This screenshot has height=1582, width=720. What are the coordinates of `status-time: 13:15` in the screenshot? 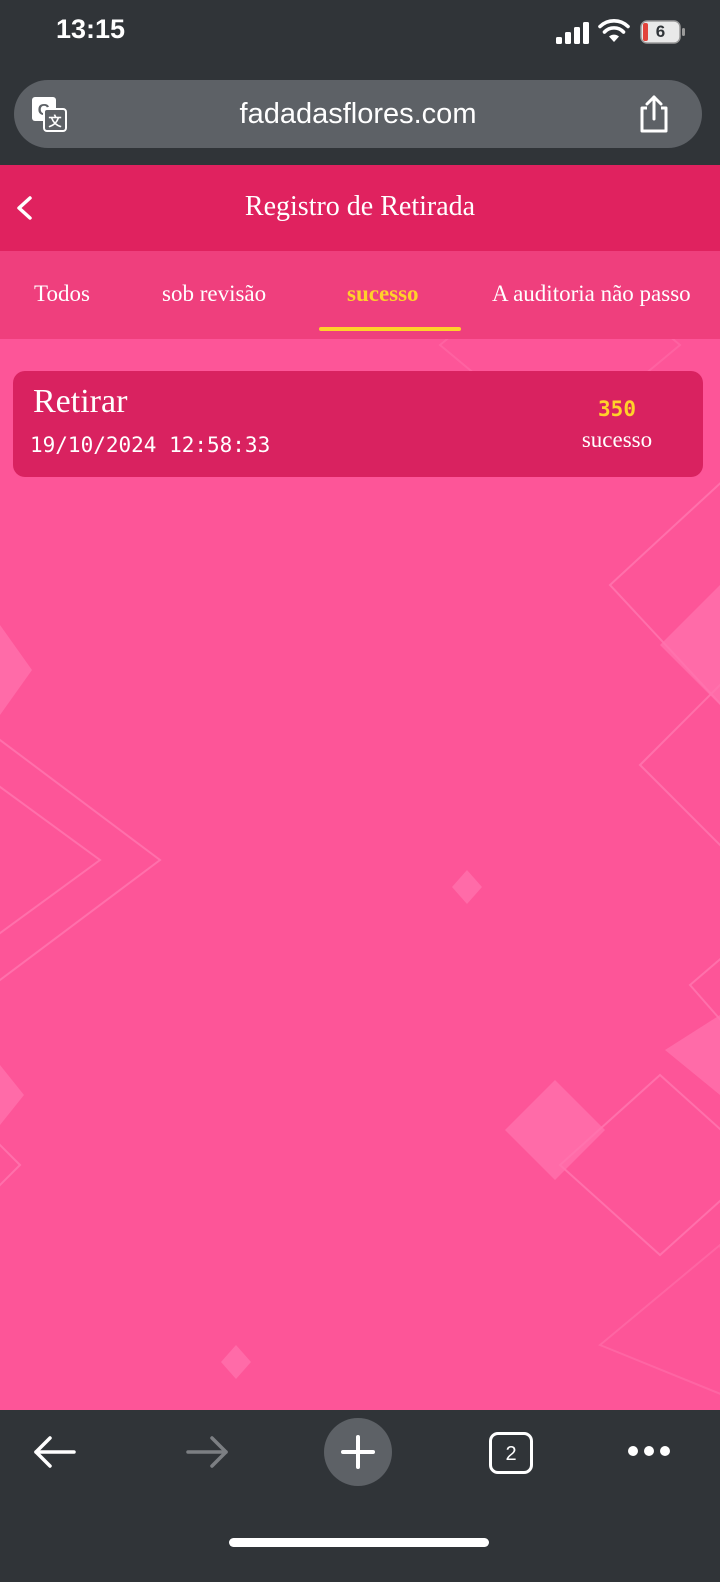 It's located at (91, 29).